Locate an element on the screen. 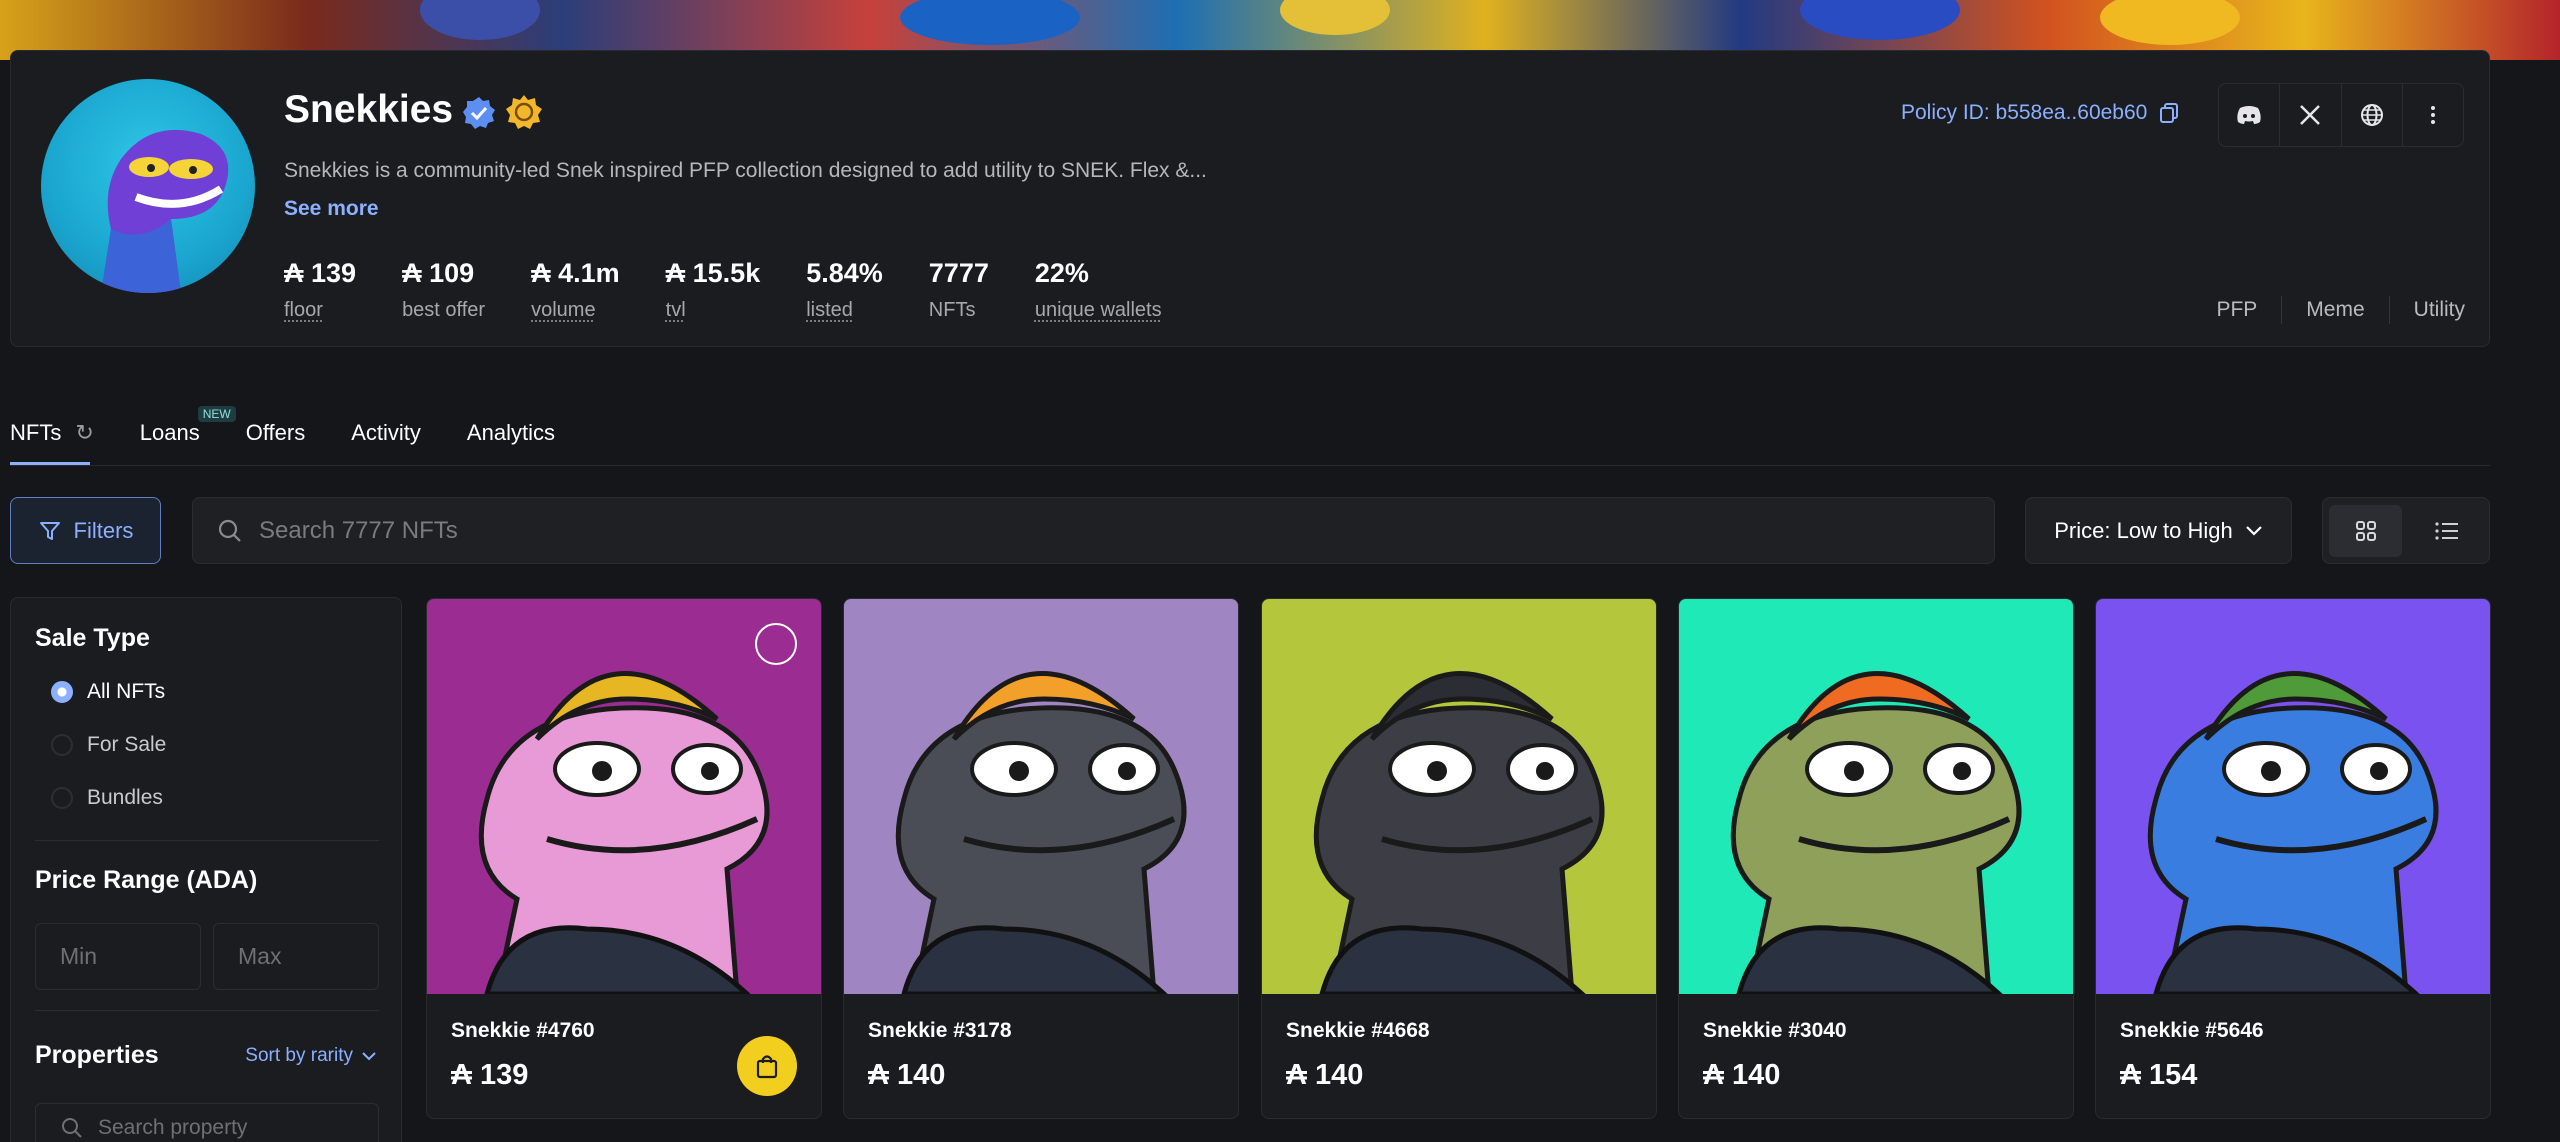  nft-name: Snekkie #4760 is located at coordinates (523, 1030).